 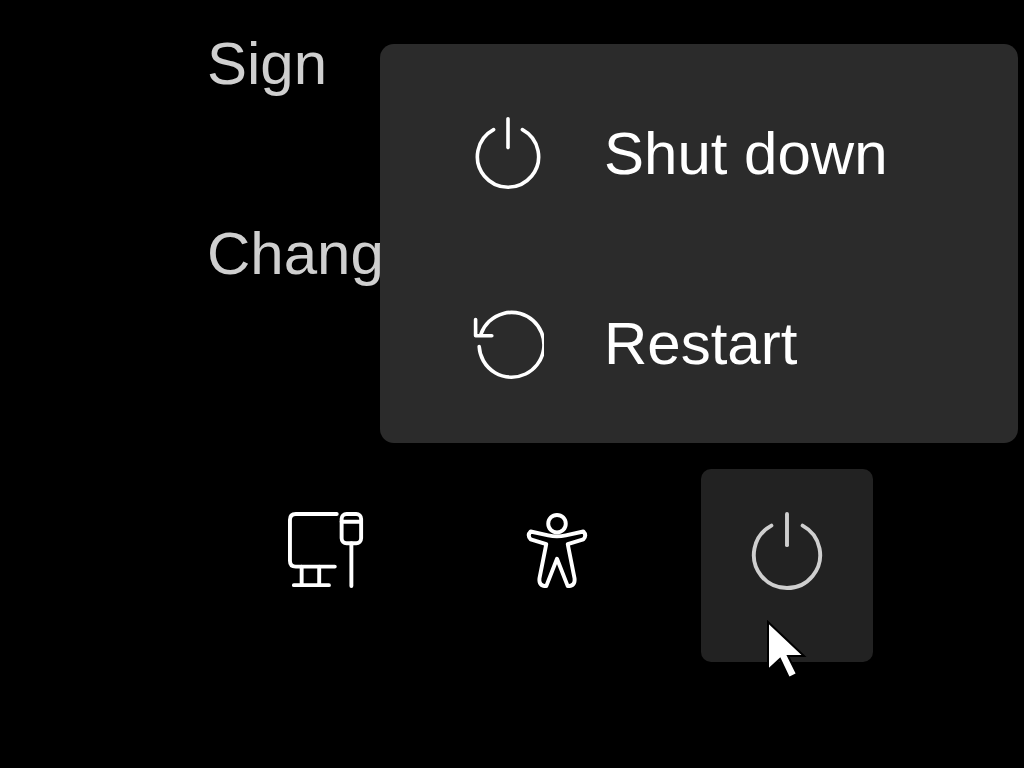 I want to click on power-button, so click(x=787, y=565).